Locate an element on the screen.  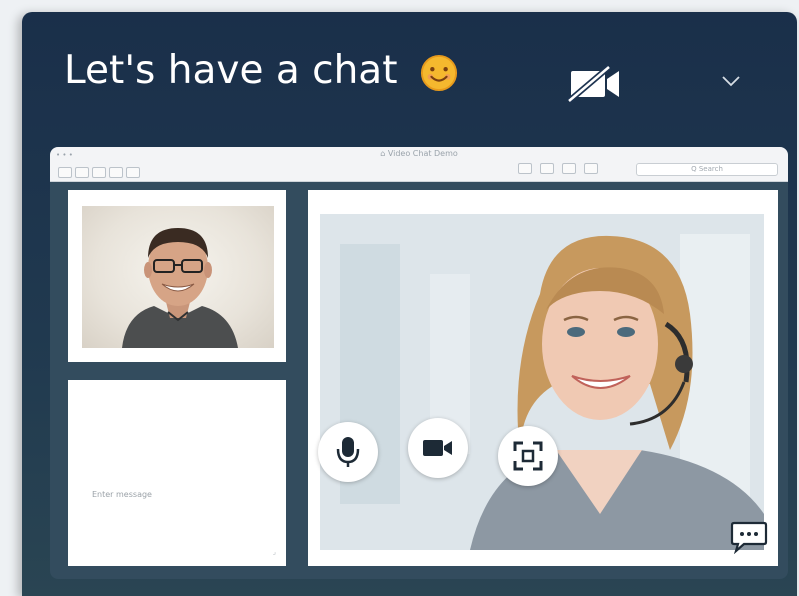
toggle-video-button is located at coordinates (438, 448).